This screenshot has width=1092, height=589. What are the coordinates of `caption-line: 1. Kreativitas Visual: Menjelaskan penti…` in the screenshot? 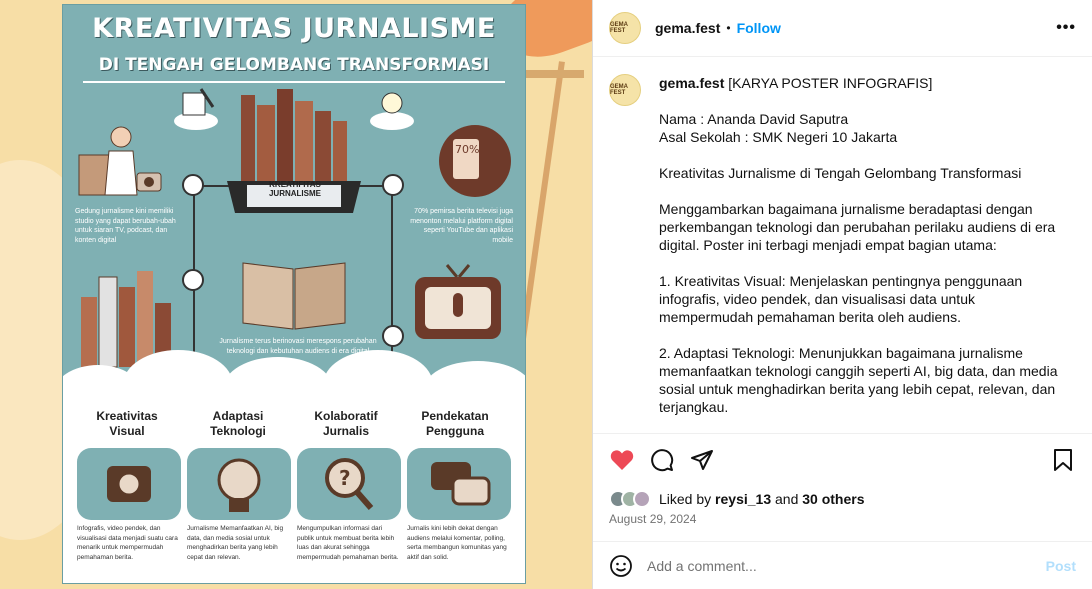 It's located at (841, 299).